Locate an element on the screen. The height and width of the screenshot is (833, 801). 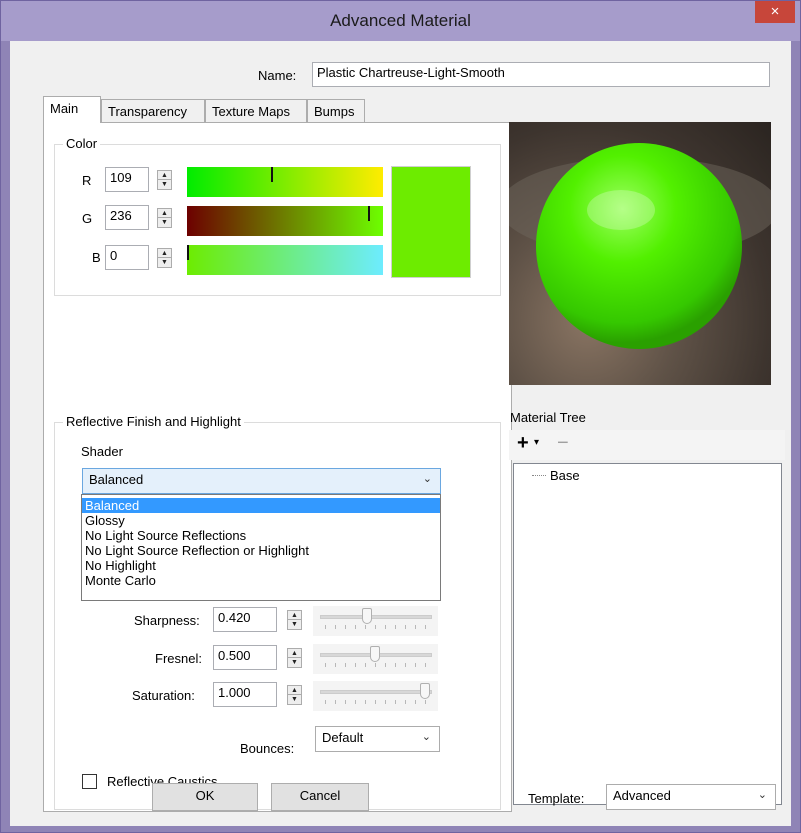
b-label: B is located at coordinates (96, 257).